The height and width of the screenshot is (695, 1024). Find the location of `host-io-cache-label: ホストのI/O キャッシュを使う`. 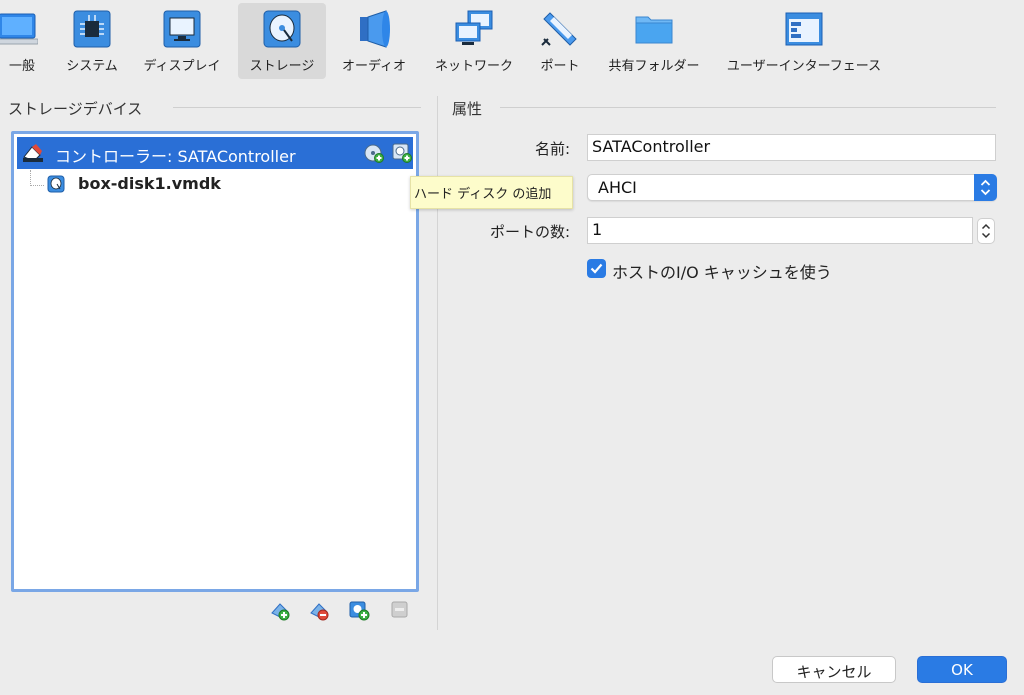

host-io-cache-label: ホストのI/O キャッシュを使う is located at coordinates (722, 272).